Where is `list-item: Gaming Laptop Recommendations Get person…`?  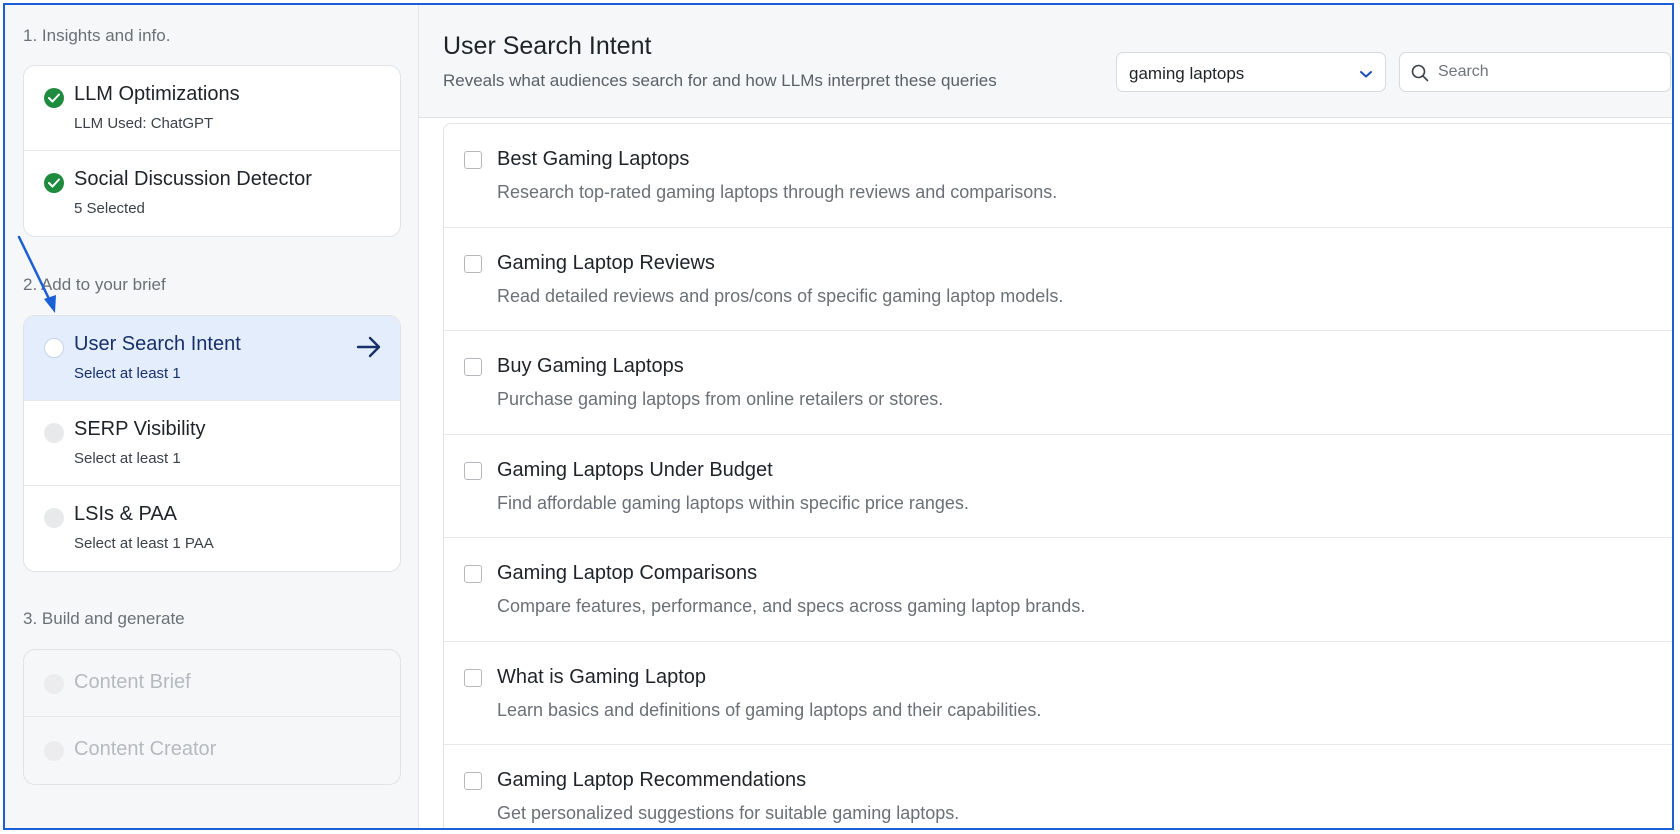
list-item: Gaming Laptop Recommendations Get person… is located at coordinates (1058, 786).